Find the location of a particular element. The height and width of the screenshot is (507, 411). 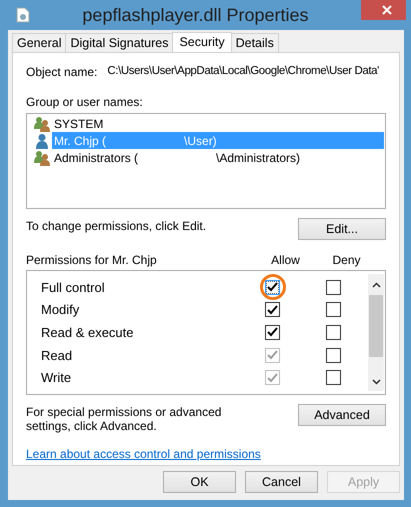

object-path: C:\Users\User\AppData\Local\Google\Chrome\User Data' is located at coordinates (243, 72).